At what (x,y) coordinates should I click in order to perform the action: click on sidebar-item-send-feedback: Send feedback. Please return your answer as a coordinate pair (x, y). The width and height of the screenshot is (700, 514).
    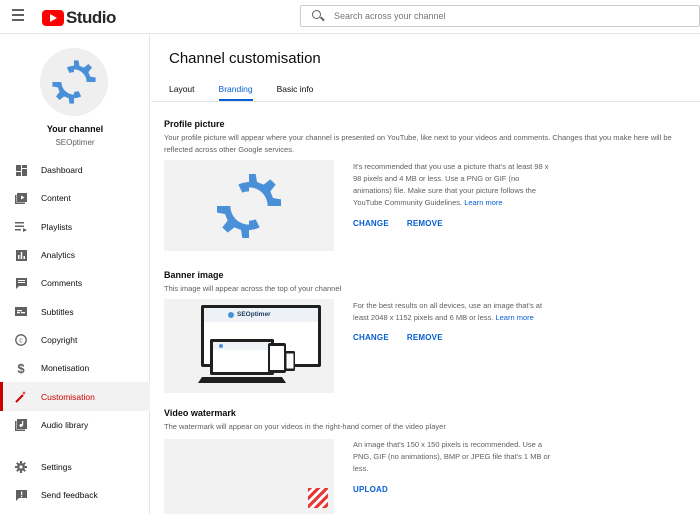
    Looking at the image, I should click on (75, 495).